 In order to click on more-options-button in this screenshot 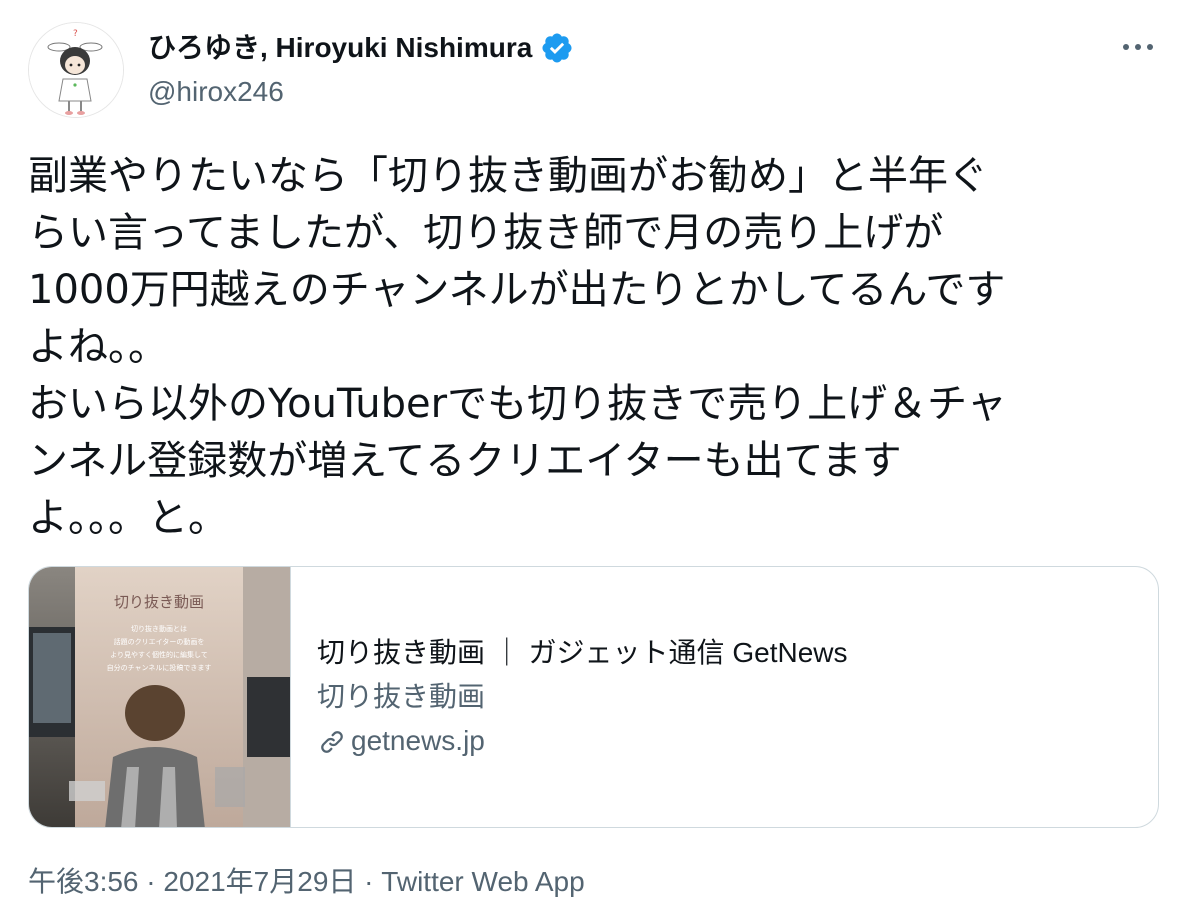, I will do `click(1138, 47)`.